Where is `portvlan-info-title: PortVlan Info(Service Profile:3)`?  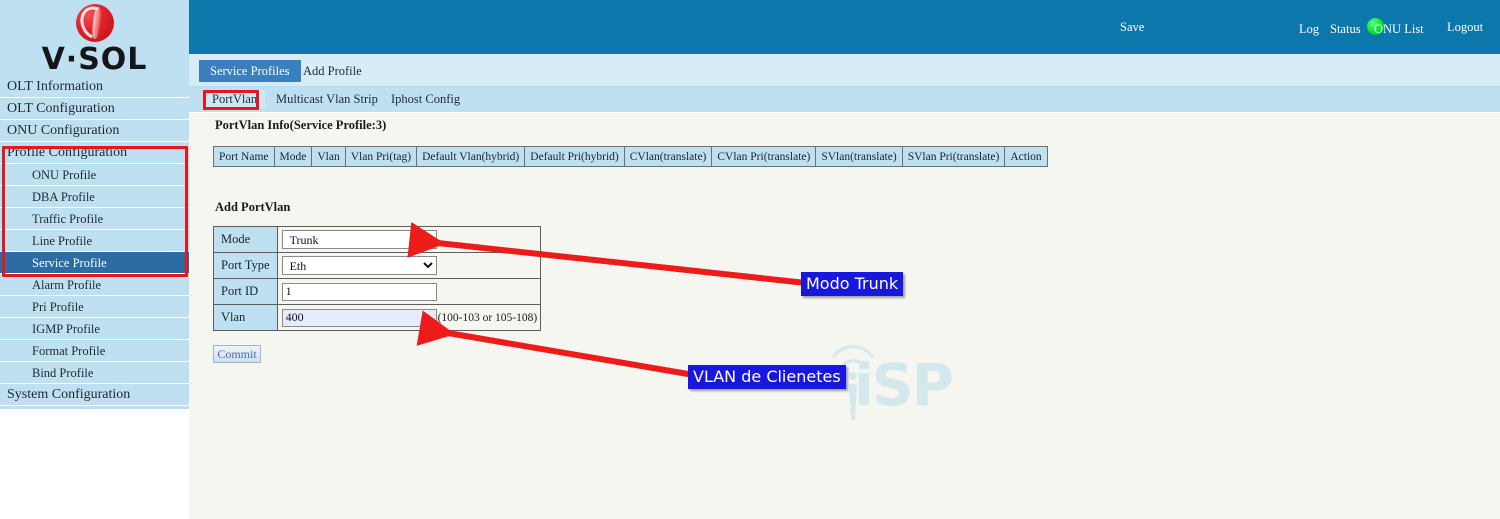 portvlan-info-title: PortVlan Info(Service Profile:3) is located at coordinates (301, 125).